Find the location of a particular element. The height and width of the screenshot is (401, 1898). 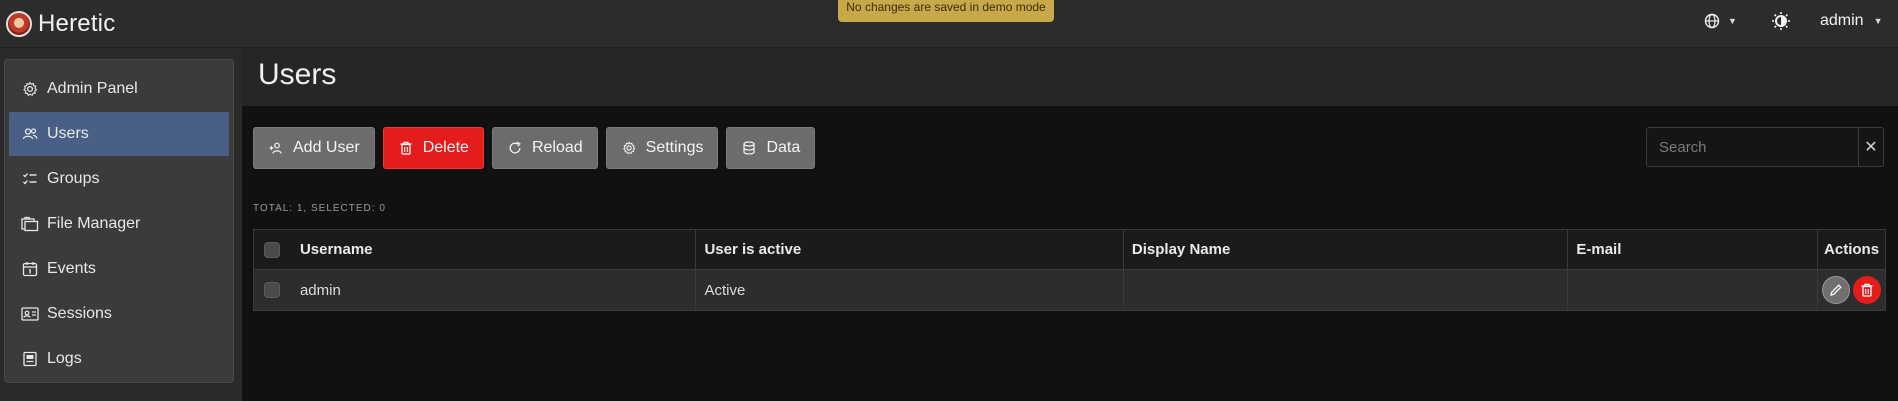

reload-label: Reload is located at coordinates (557, 147).